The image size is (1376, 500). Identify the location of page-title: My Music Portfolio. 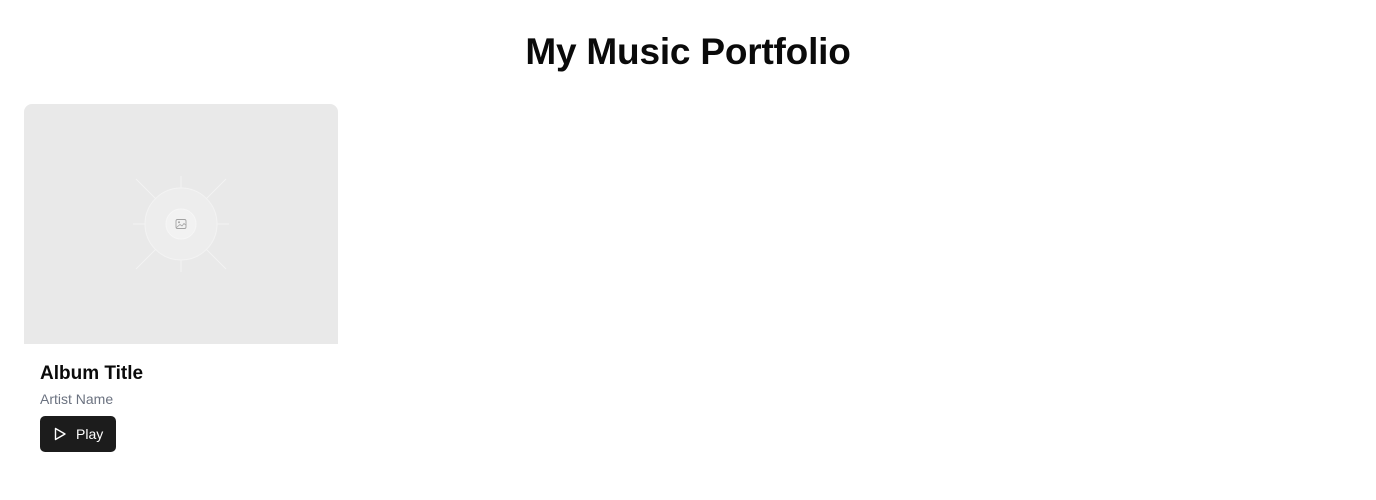
(688, 51).